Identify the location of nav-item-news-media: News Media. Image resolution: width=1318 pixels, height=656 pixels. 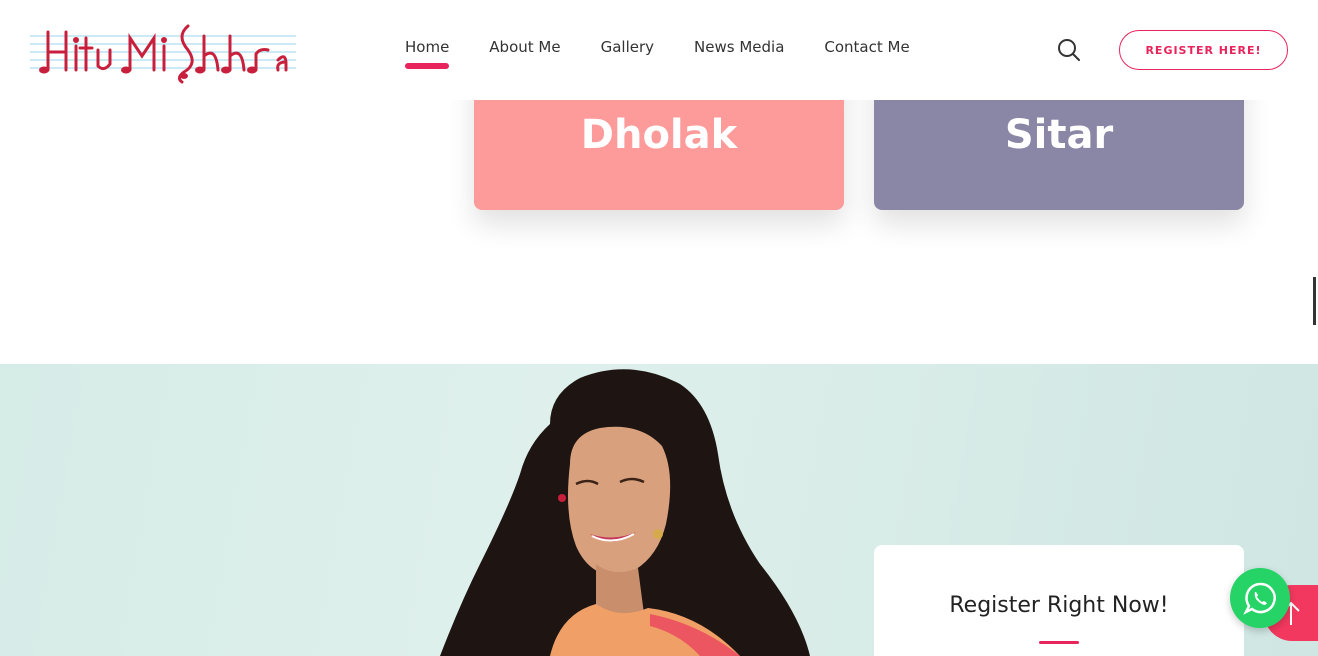
(739, 47).